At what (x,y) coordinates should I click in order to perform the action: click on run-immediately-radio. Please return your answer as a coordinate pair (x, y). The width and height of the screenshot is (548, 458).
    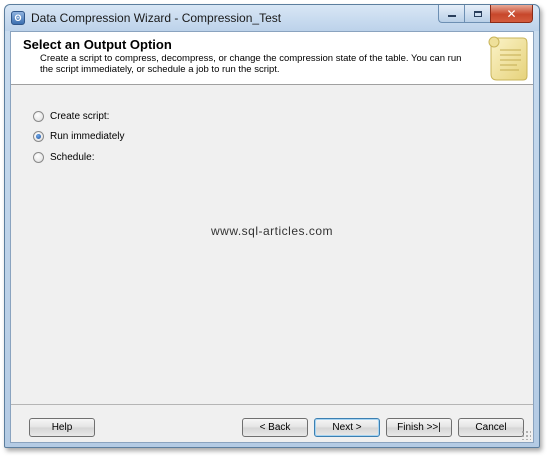
    Looking at the image, I should click on (38, 136).